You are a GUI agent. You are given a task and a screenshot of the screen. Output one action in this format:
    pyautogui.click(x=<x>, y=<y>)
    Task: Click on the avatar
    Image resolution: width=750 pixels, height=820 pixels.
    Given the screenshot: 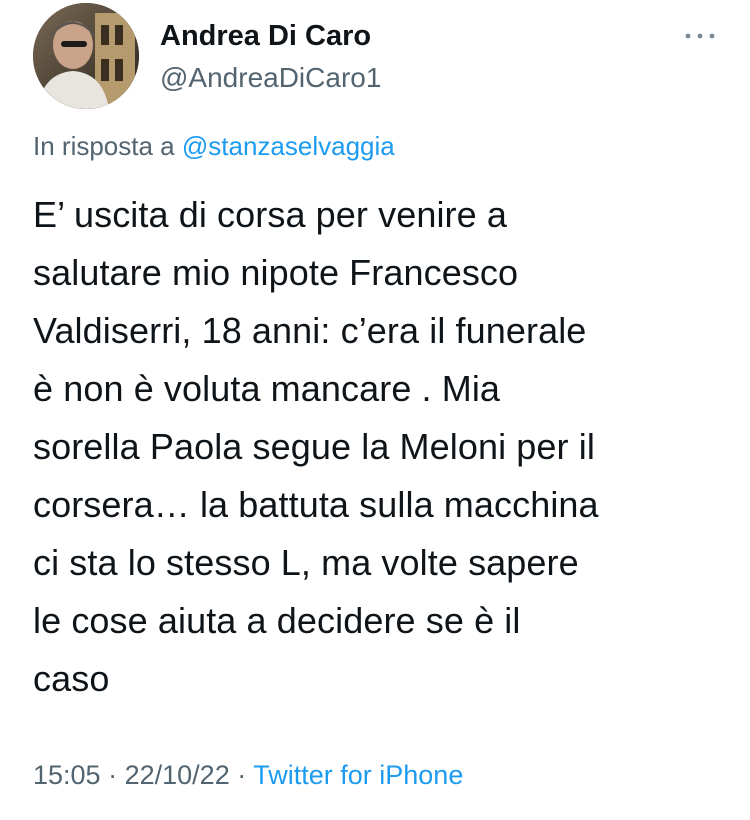 What is the action you would take?
    pyautogui.click(x=86, y=56)
    